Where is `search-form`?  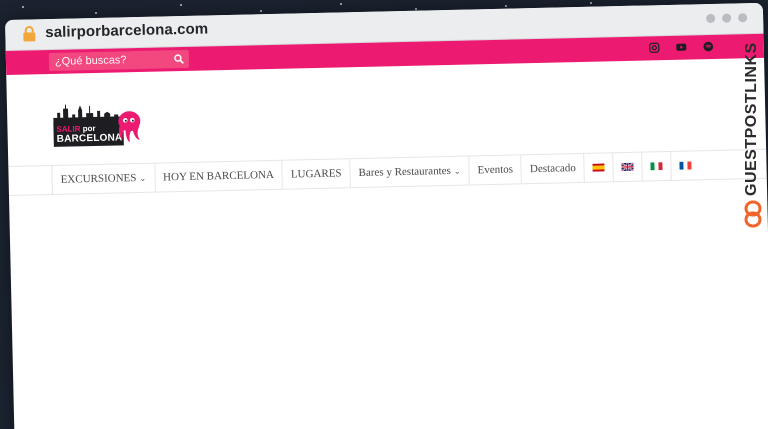
search-form is located at coordinates (119, 60).